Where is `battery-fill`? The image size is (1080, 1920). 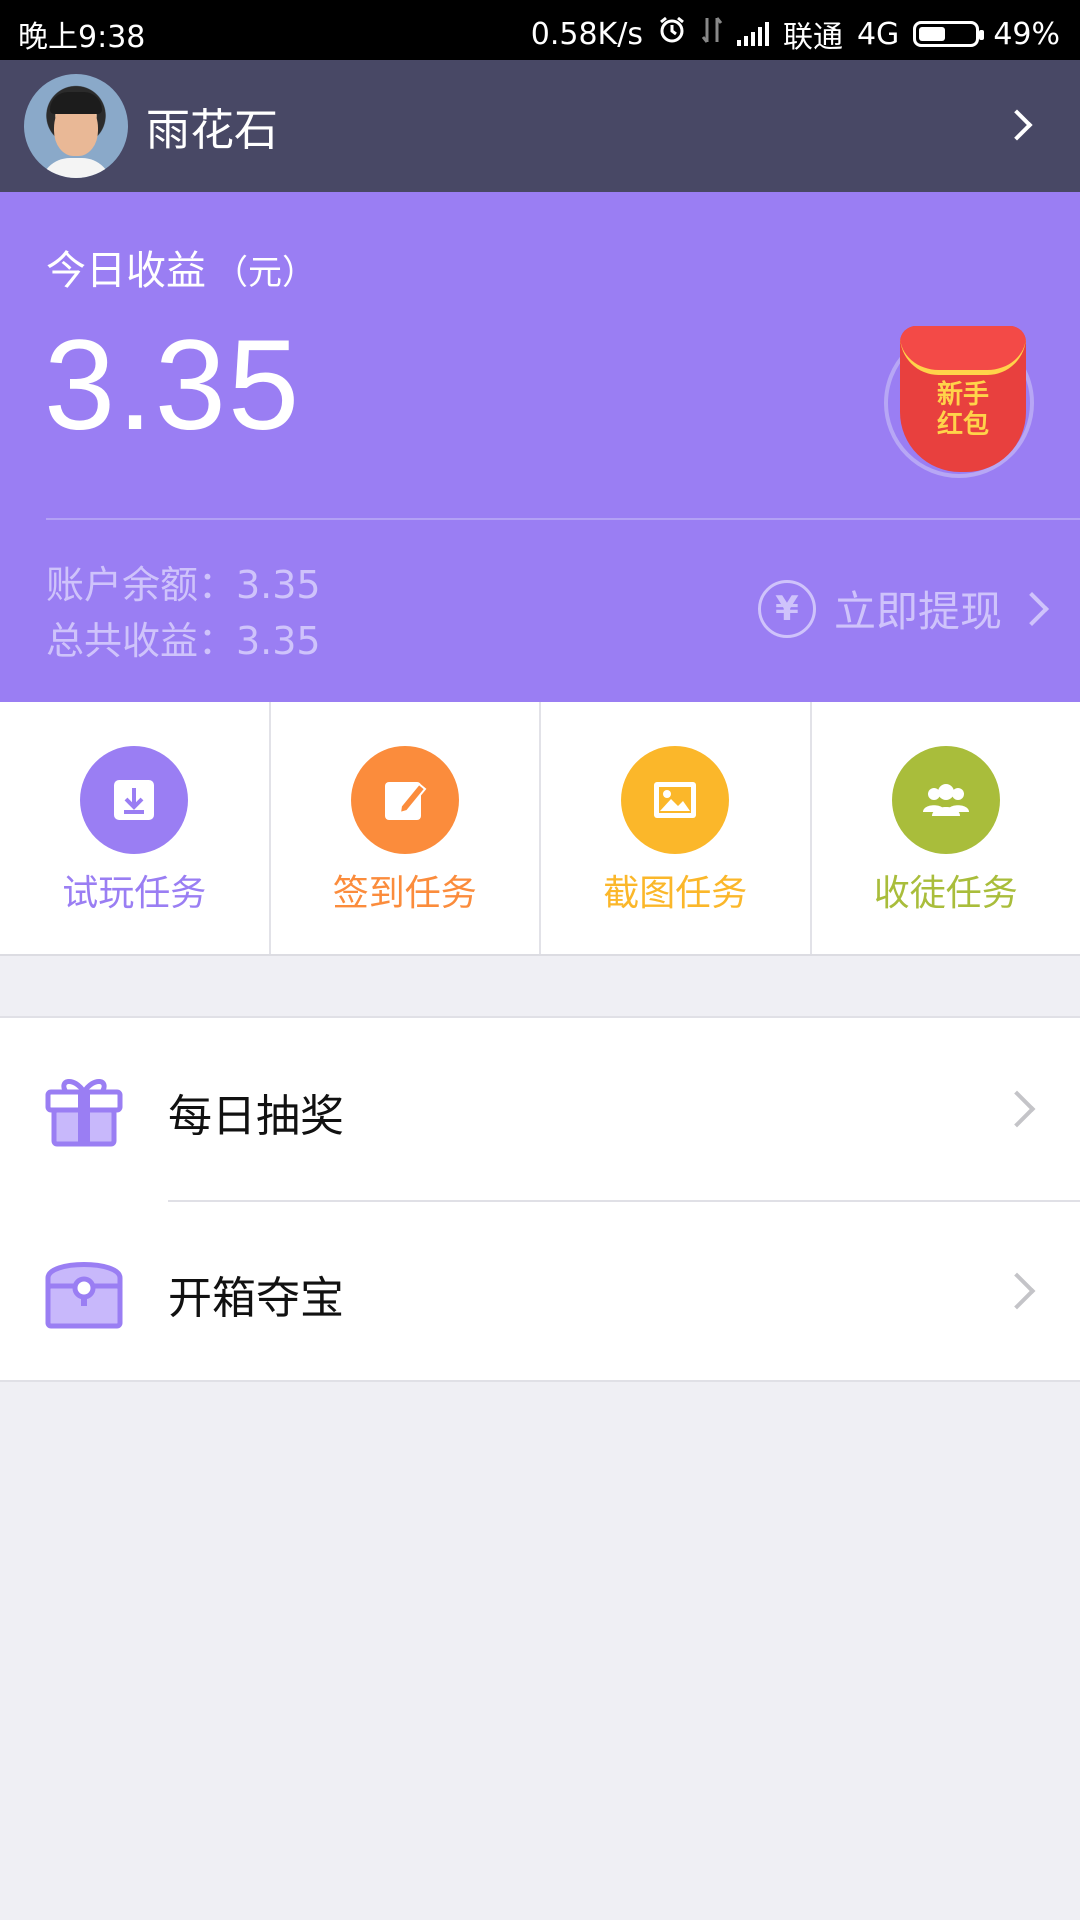 battery-fill is located at coordinates (932, 34).